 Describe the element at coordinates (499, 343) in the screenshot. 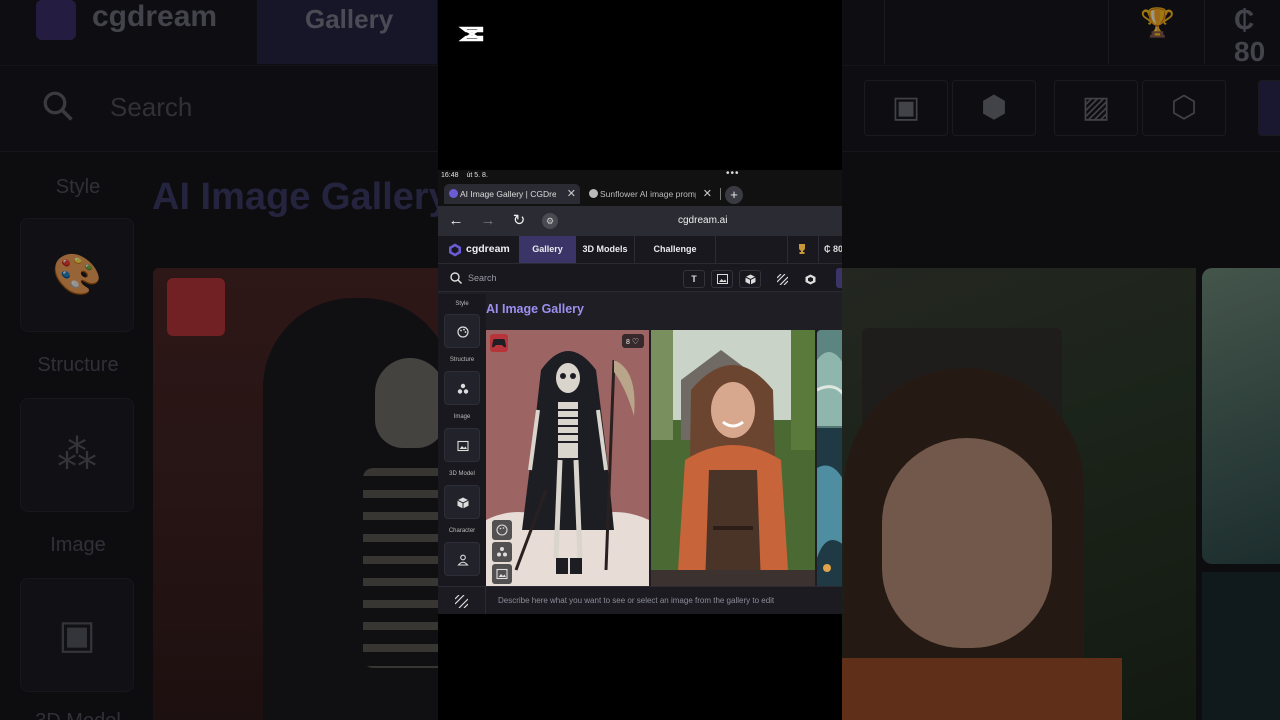

I see `gamepad-badge-icon` at that location.